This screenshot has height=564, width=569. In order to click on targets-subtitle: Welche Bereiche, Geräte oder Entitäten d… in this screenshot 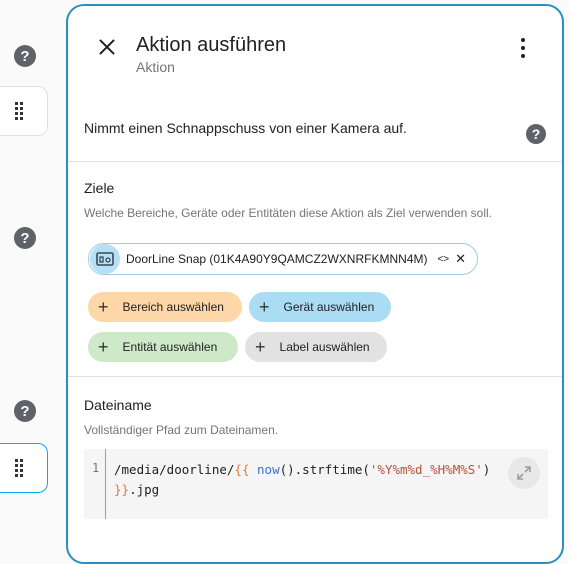, I will do `click(288, 213)`.